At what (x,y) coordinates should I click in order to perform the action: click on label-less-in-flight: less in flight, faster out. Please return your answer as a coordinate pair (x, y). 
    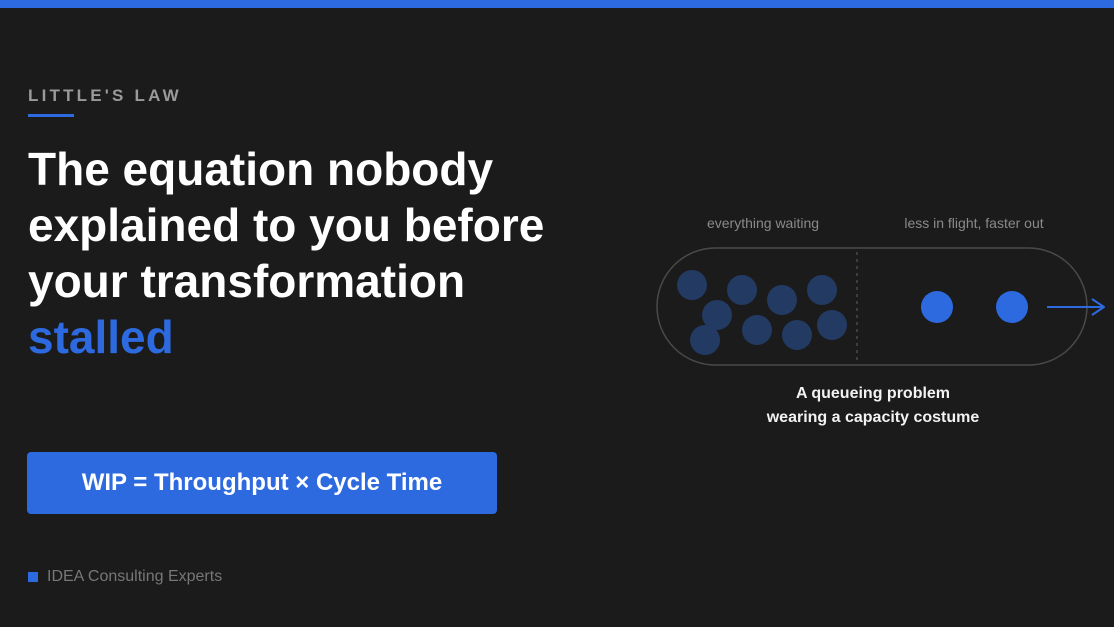
    Looking at the image, I should click on (973, 223).